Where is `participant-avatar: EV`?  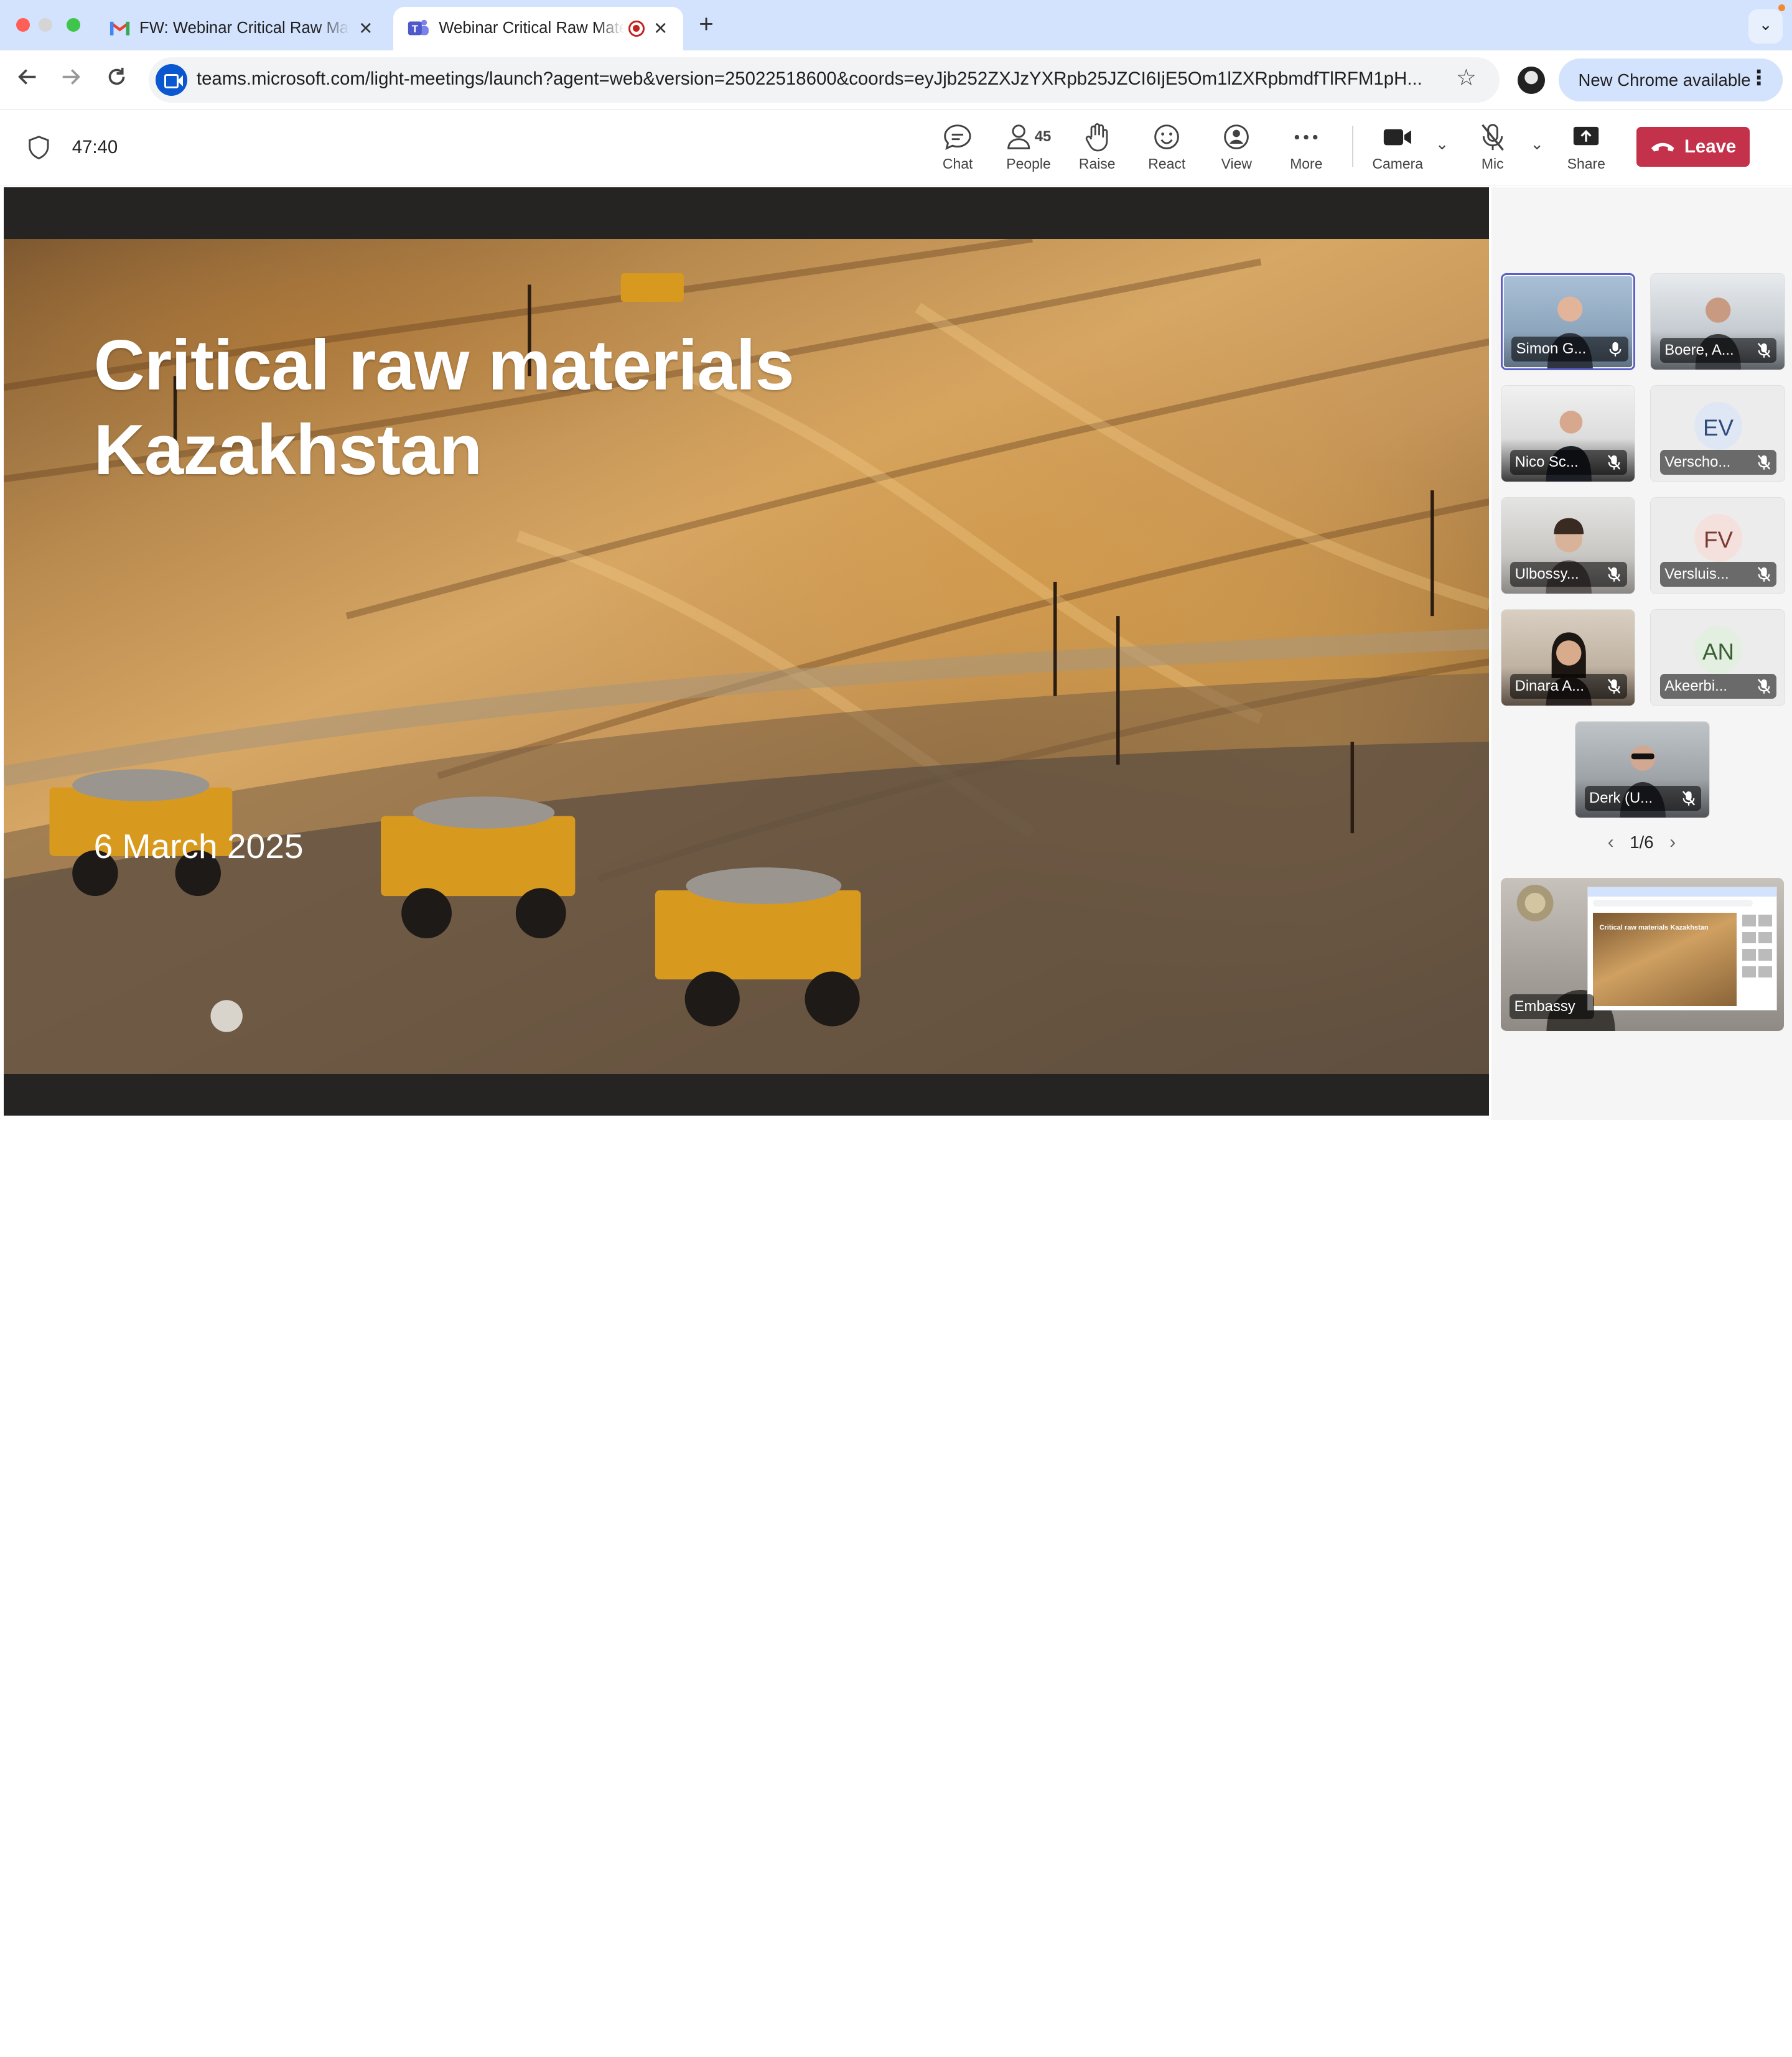 participant-avatar: EV is located at coordinates (1718, 425).